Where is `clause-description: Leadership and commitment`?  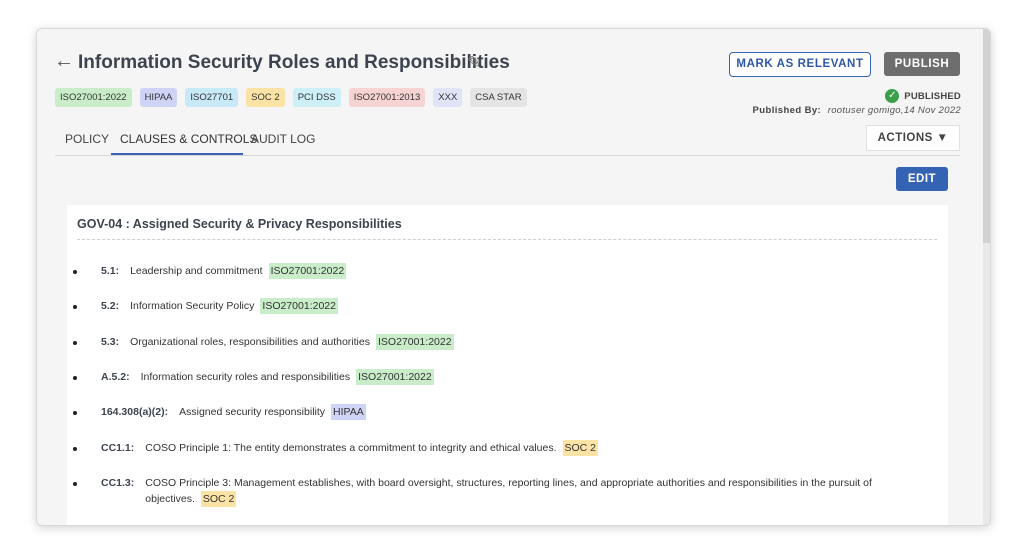
clause-description: Leadership and commitment is located at coordinates (196, 271).